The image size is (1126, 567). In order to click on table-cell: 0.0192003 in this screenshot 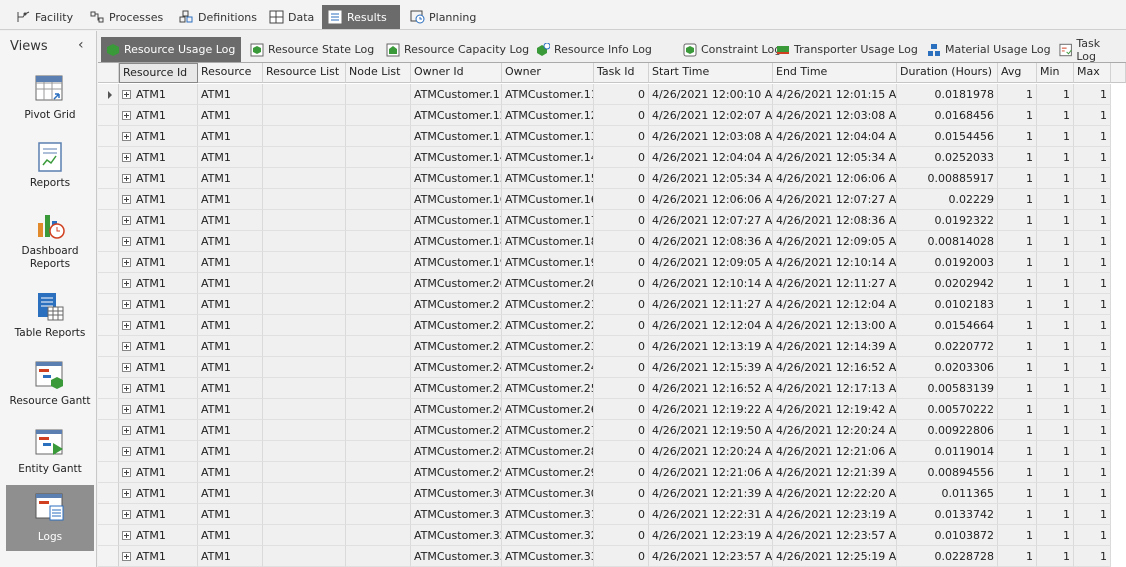, I will do `click(947, 262)`.